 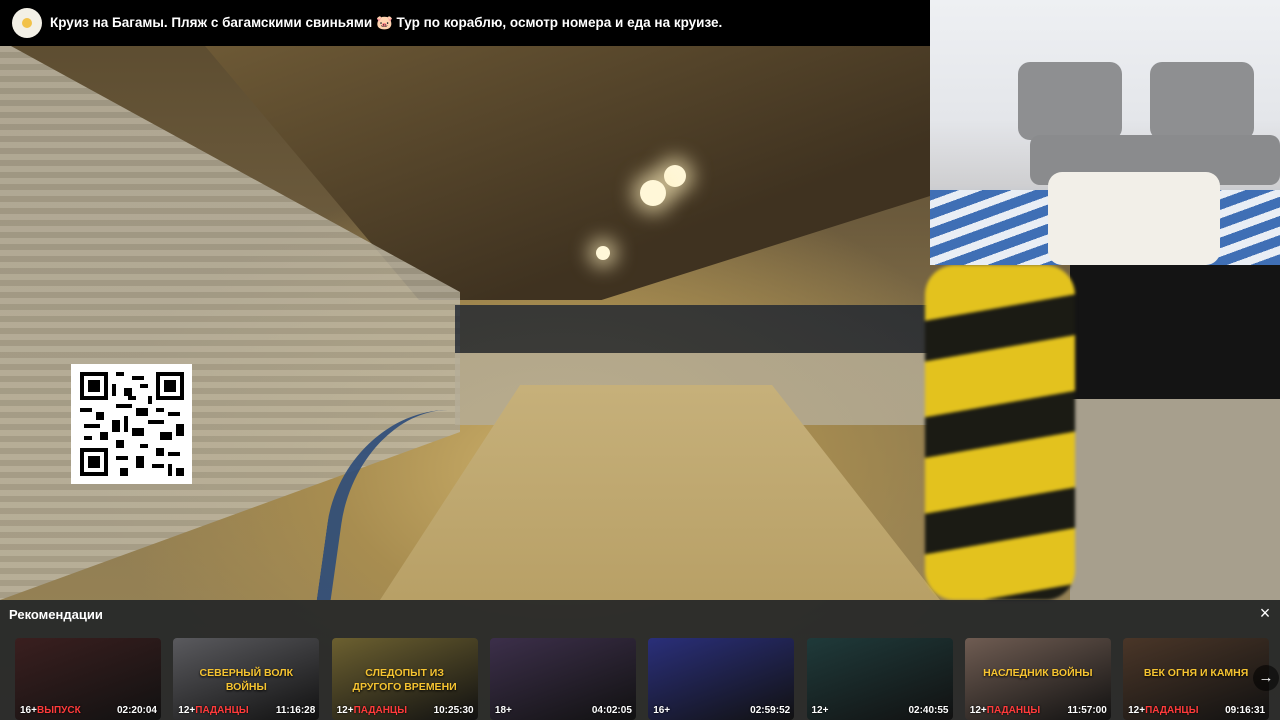 What do you see at coordinates (1196, 673) in the screenshot?
I see `card-title-art: ВЕК ОГНЯ И КАМНЯ` at bounding box center [1196, 673].